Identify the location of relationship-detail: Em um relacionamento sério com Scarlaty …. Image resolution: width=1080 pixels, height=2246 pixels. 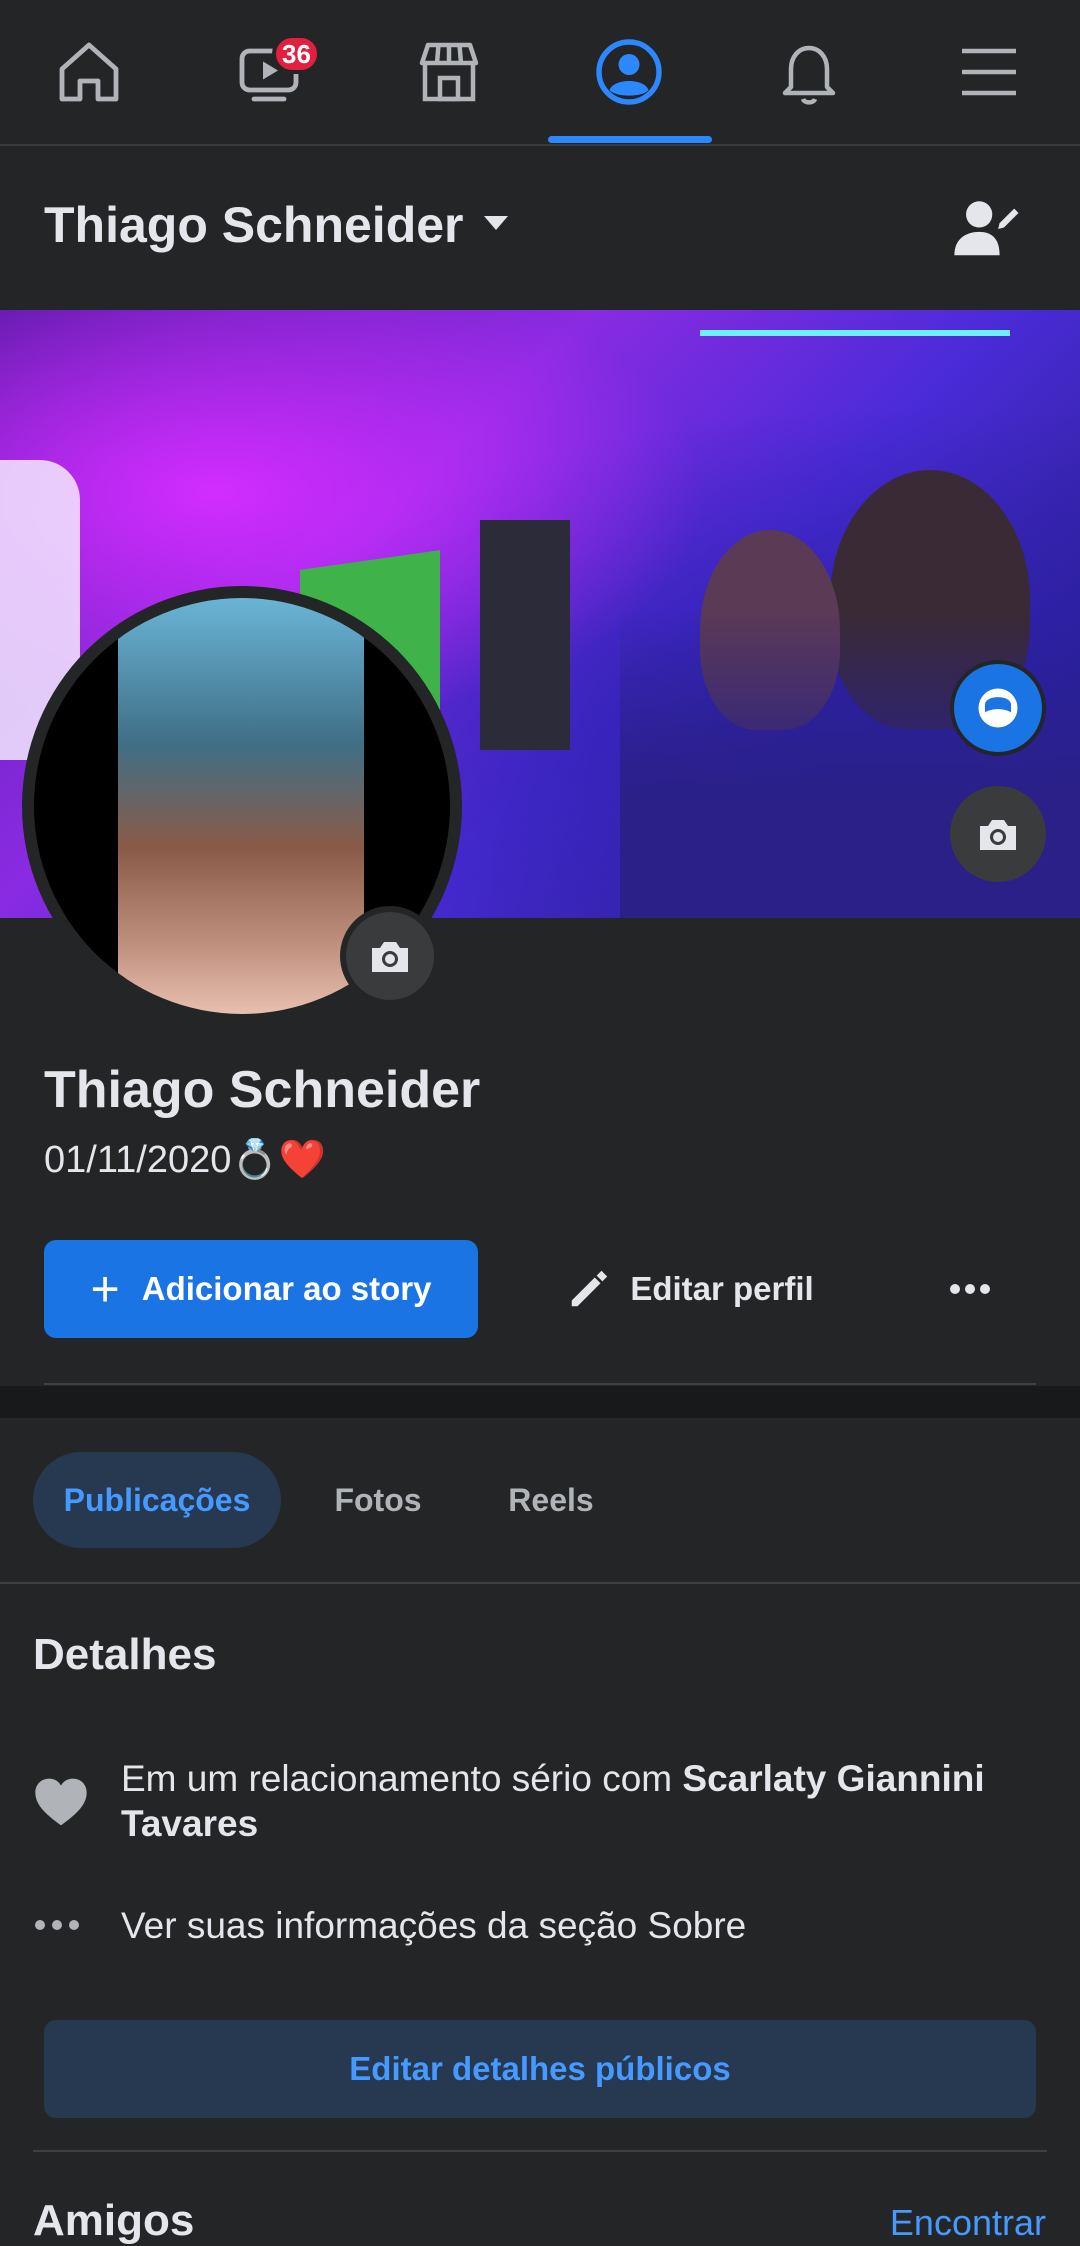
(538, 1801).